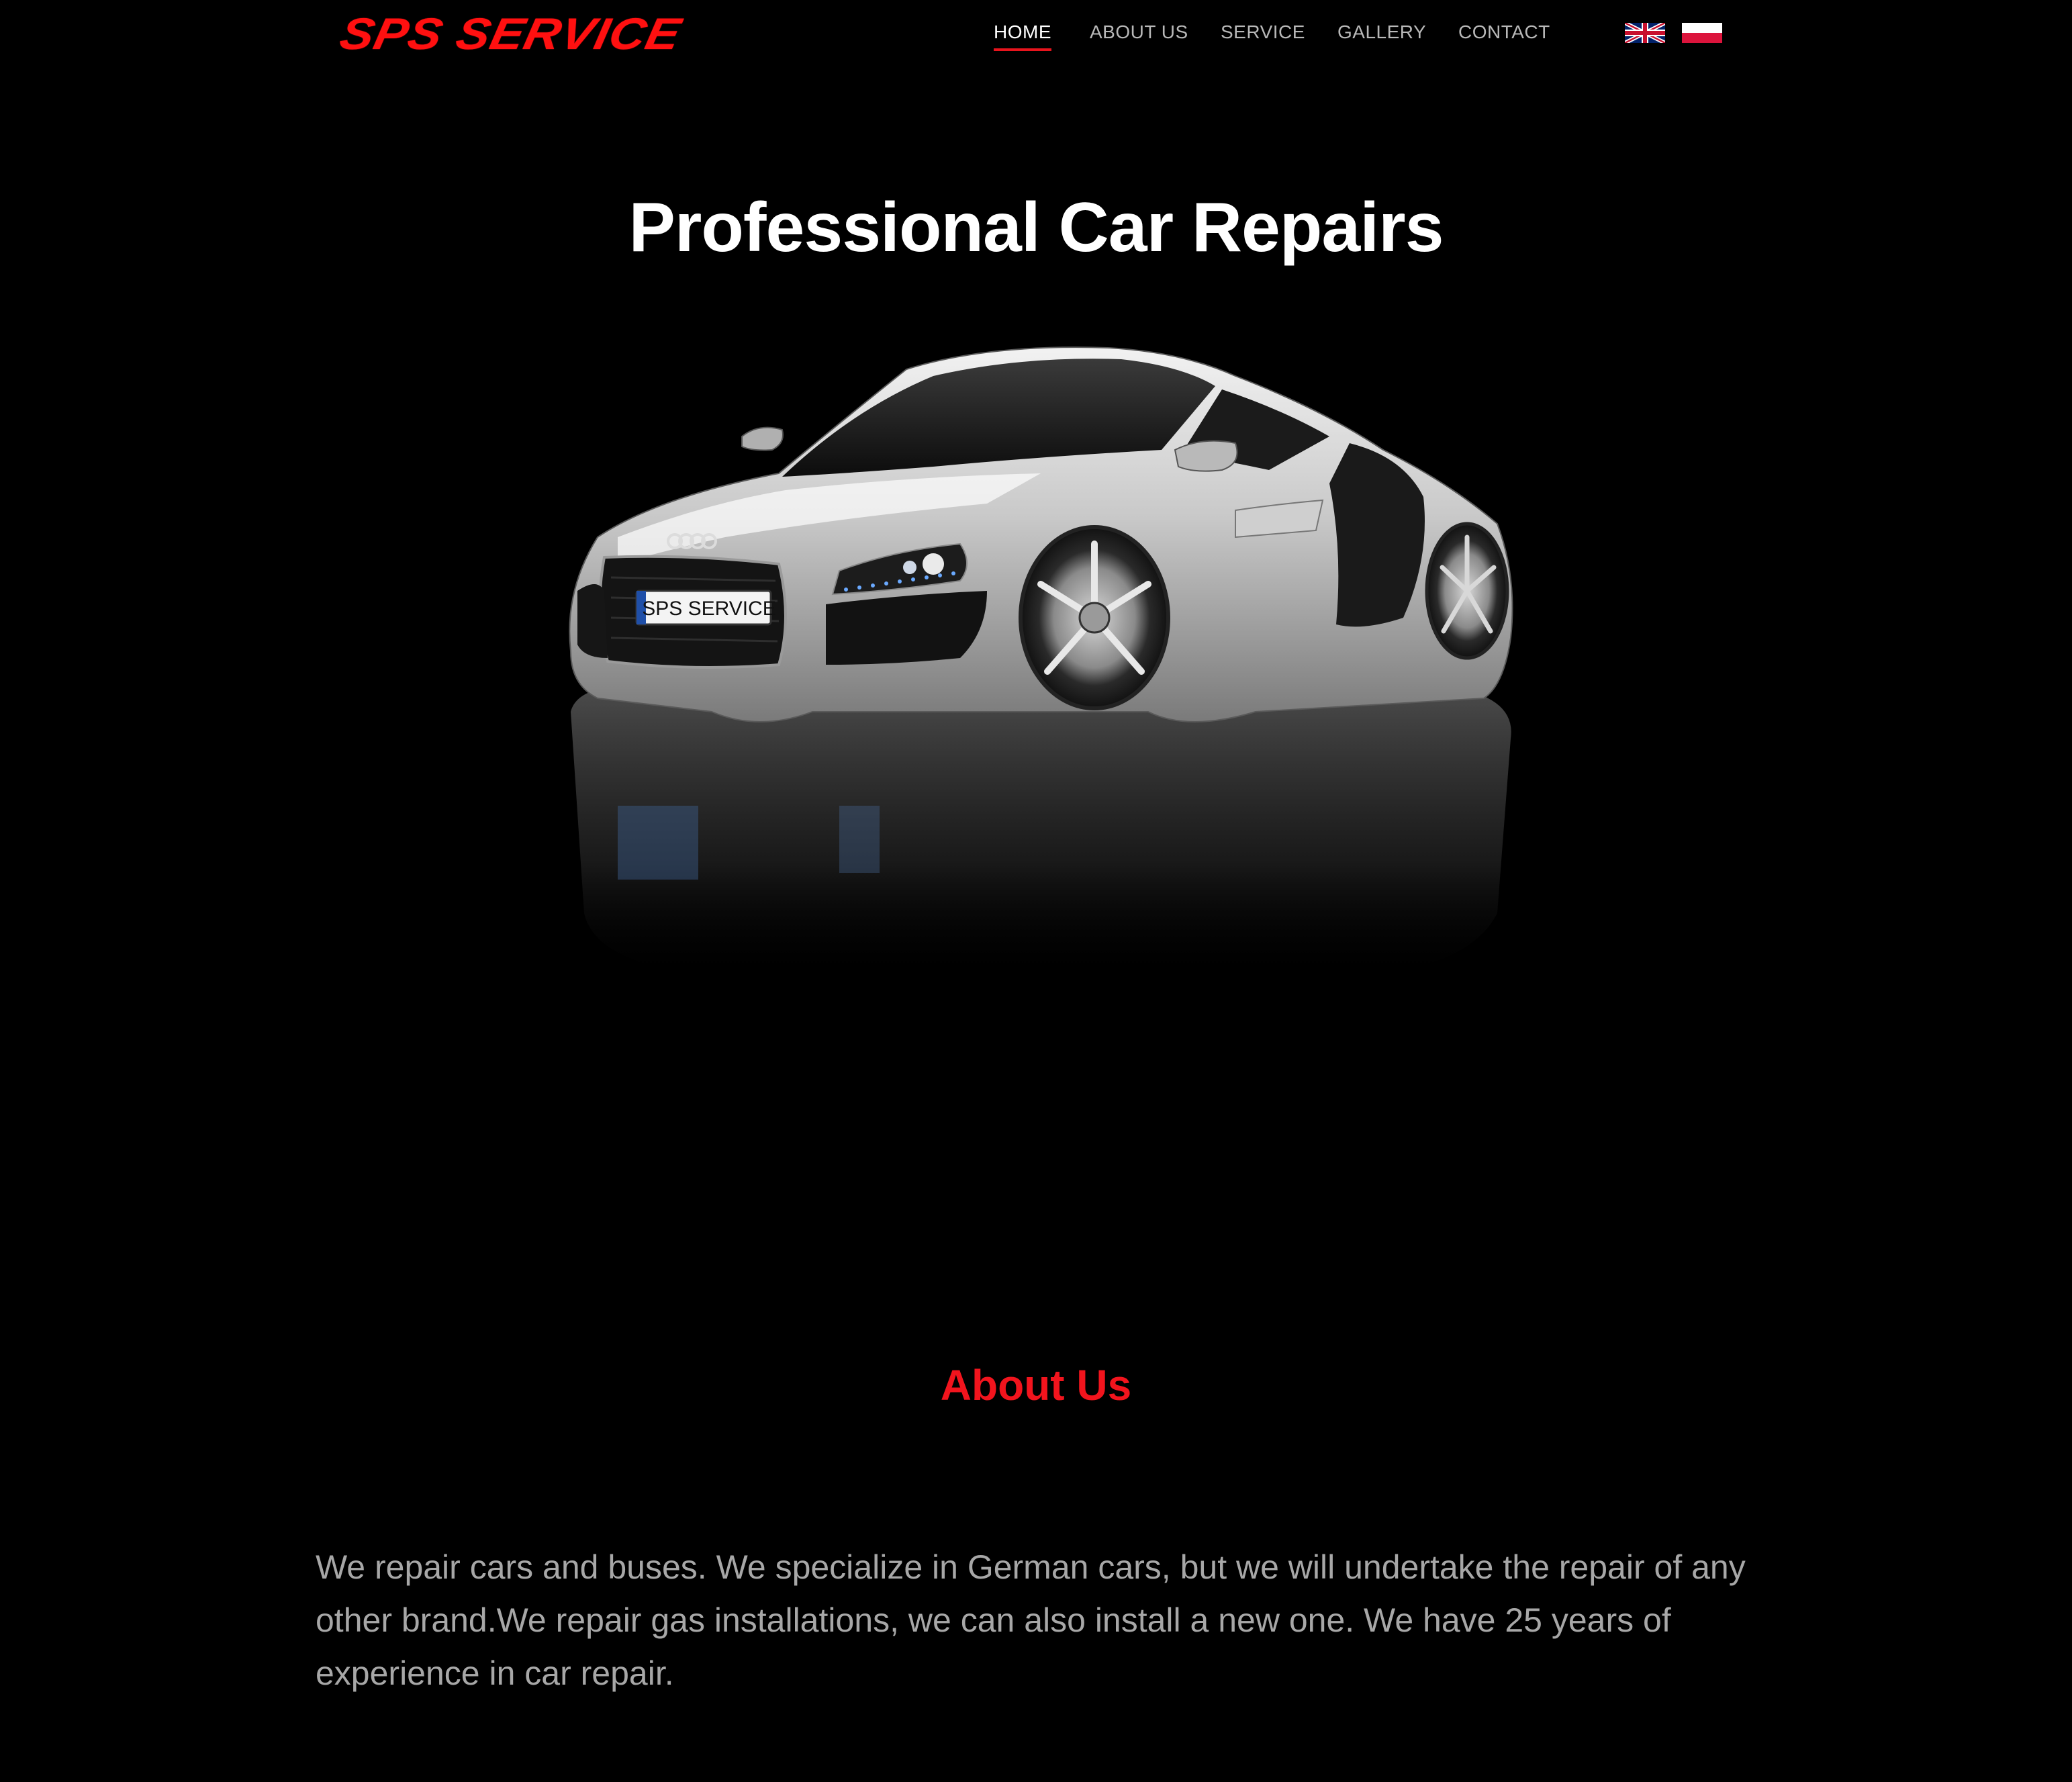 The height and width of the screenshot is (1782, 2072). What do you see at coordinates (1036, 1385) in the screenshot?
I see `about-us-heading: About Us` at bounding box center [1036, 1385].